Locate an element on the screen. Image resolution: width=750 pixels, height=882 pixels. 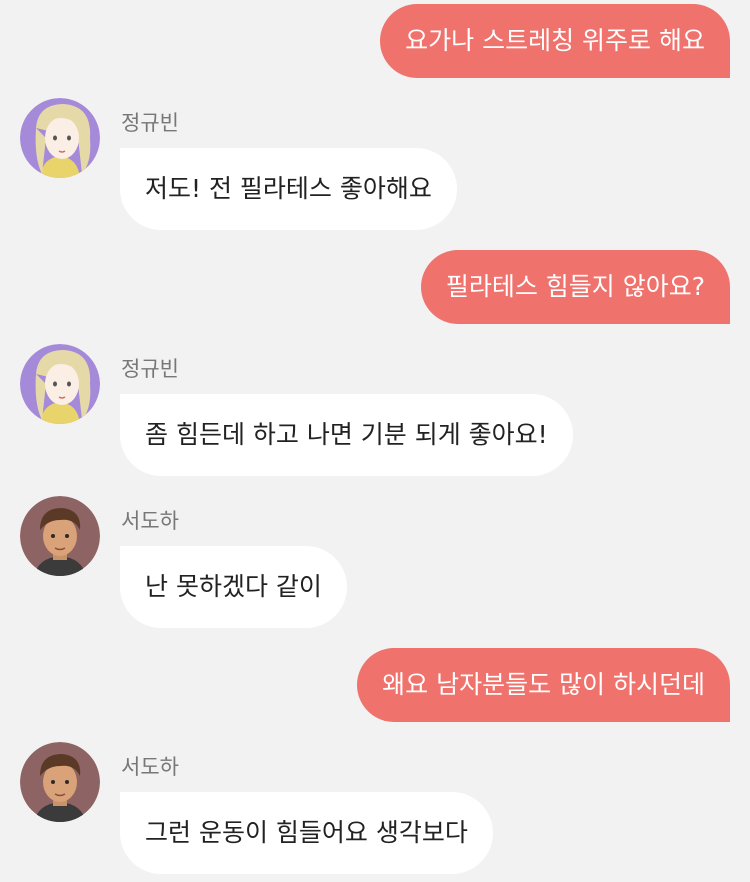
outgoing-message: 요가나 스트레칭 위주로 해요 is located at coordinates (555, 41).